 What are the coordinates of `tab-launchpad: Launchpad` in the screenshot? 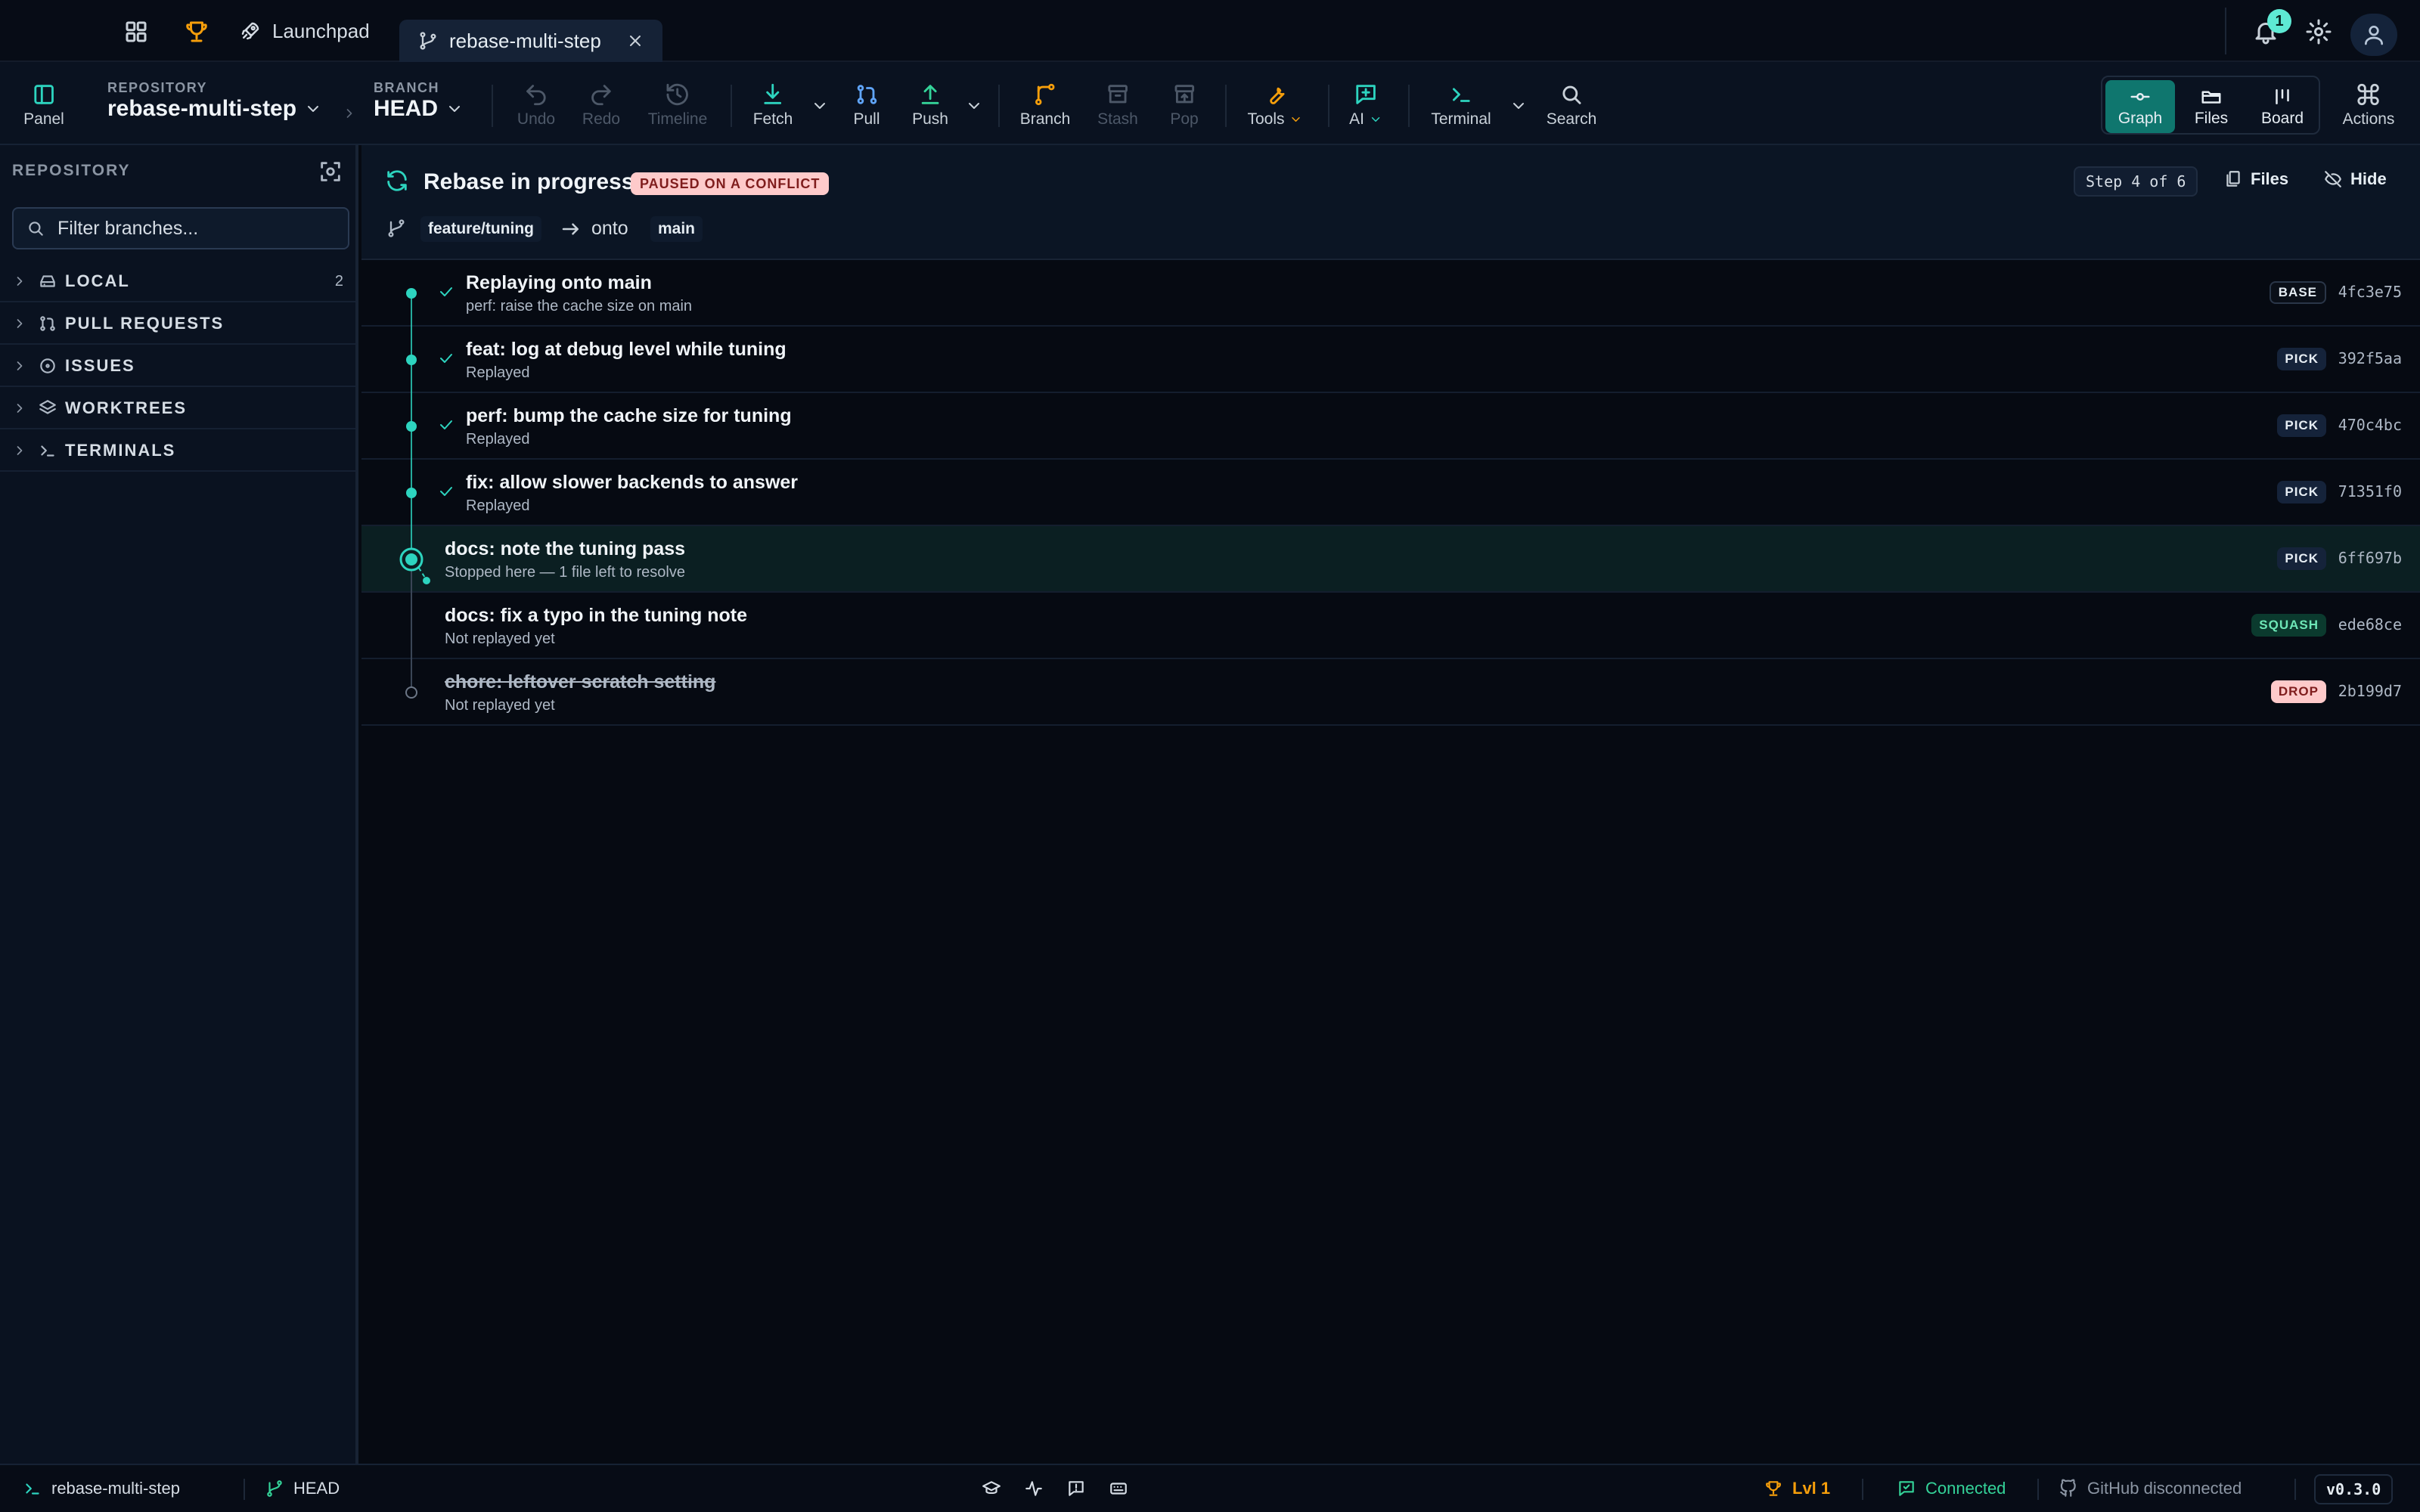 It's located at (304, 41).